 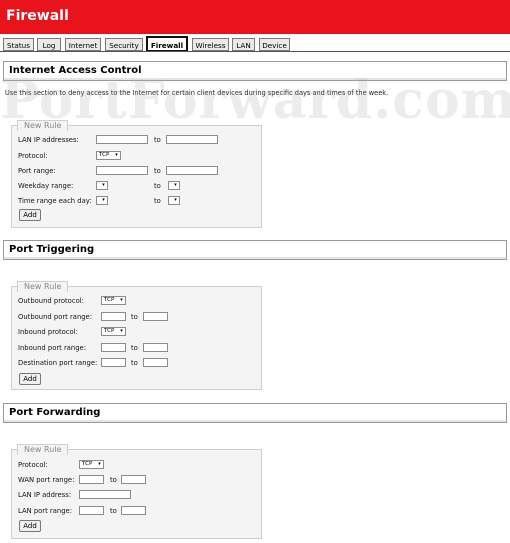 I want to click on tab-lan: LAN, so click(x=243, y=44).